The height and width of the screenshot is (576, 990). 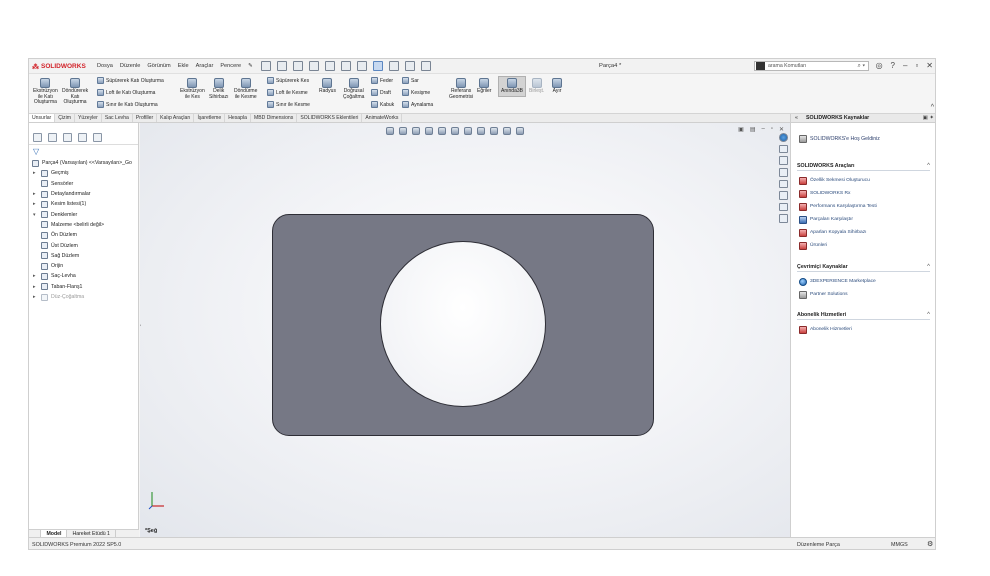 I want to click on zoom-to-fit-icon, so click(x=390, y=131).